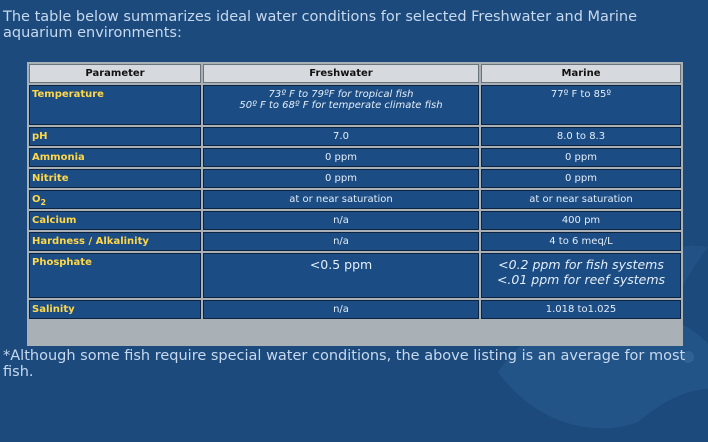  What do you see at coordinates (341, 94) in the screenshot?
I see `freshwater-line: 73º F to 79ºF for tropical fish` at bounding box center [341, 94].